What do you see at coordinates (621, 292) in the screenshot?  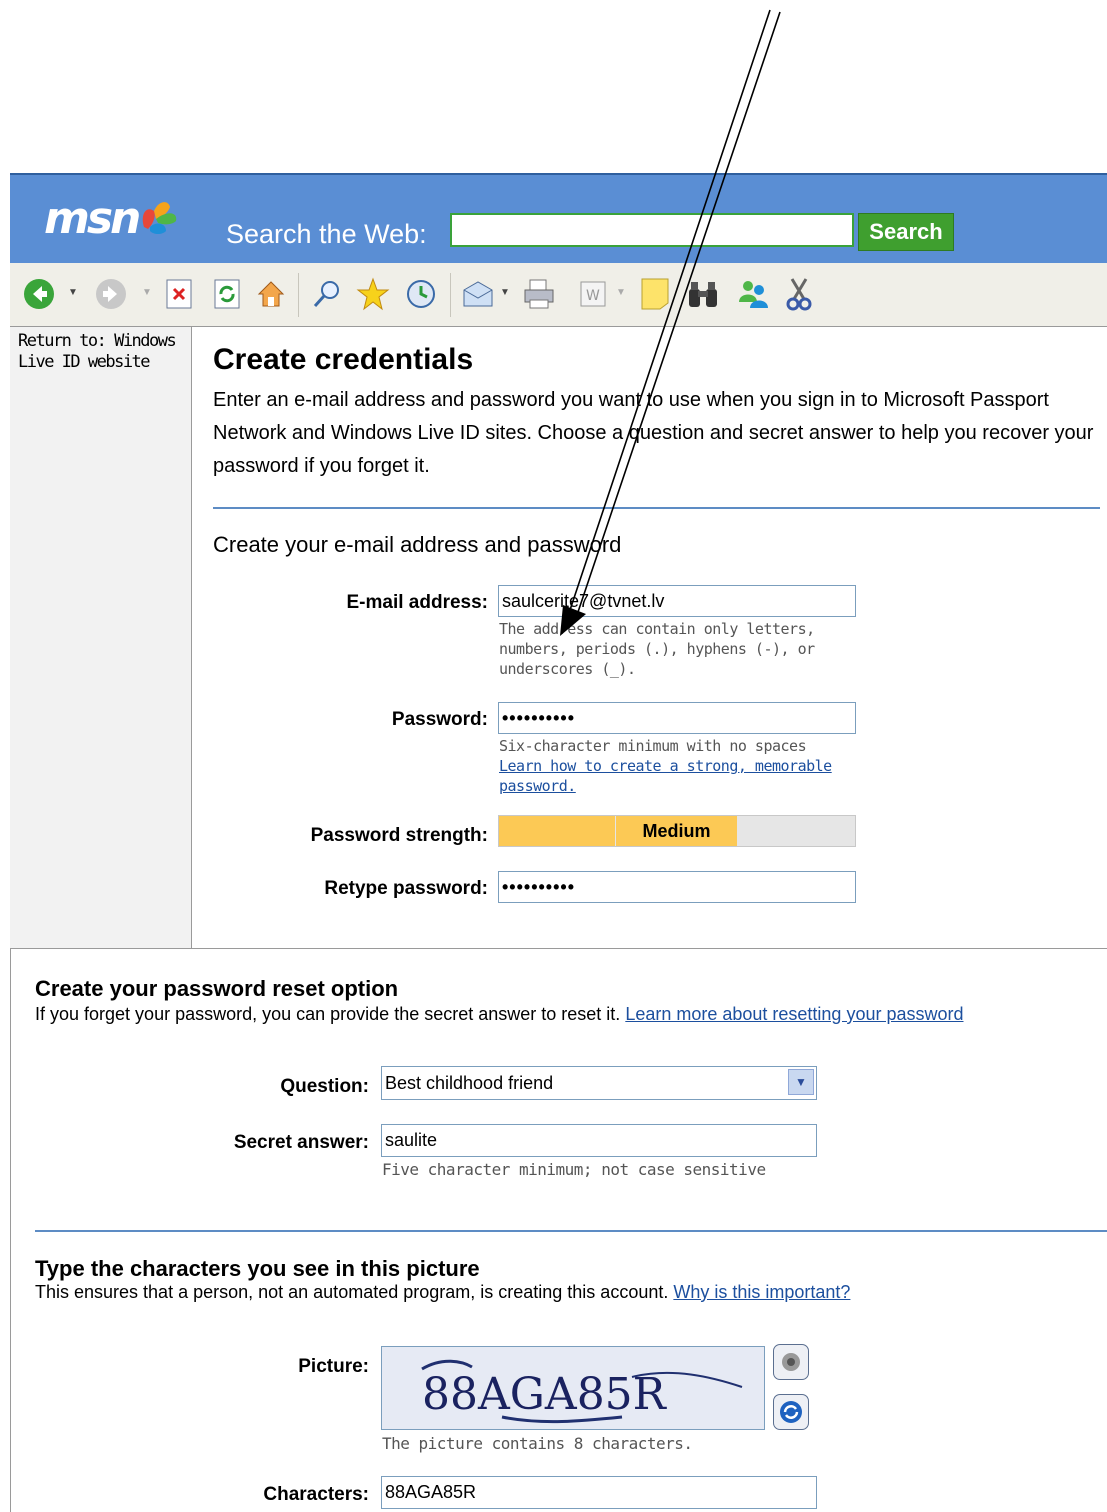 I see `edit-dropdown-icon: ▼` at bounding box center [621, 292].